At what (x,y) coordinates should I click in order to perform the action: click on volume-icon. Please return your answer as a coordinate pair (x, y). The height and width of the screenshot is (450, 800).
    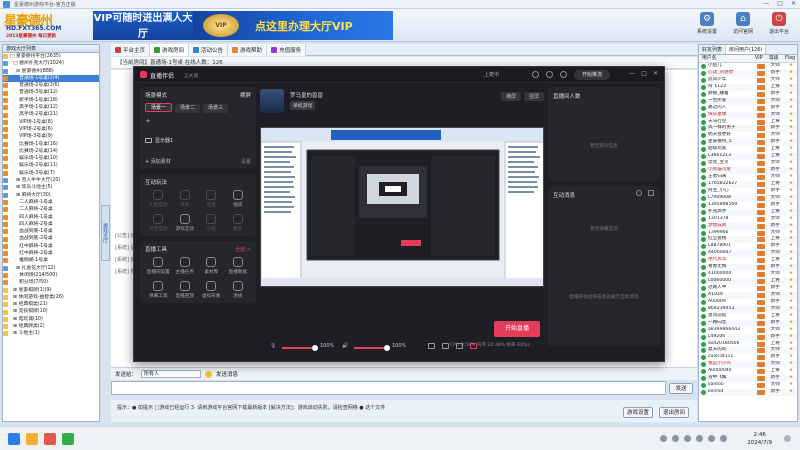
    Looking at the image, I should click on (675, 438).